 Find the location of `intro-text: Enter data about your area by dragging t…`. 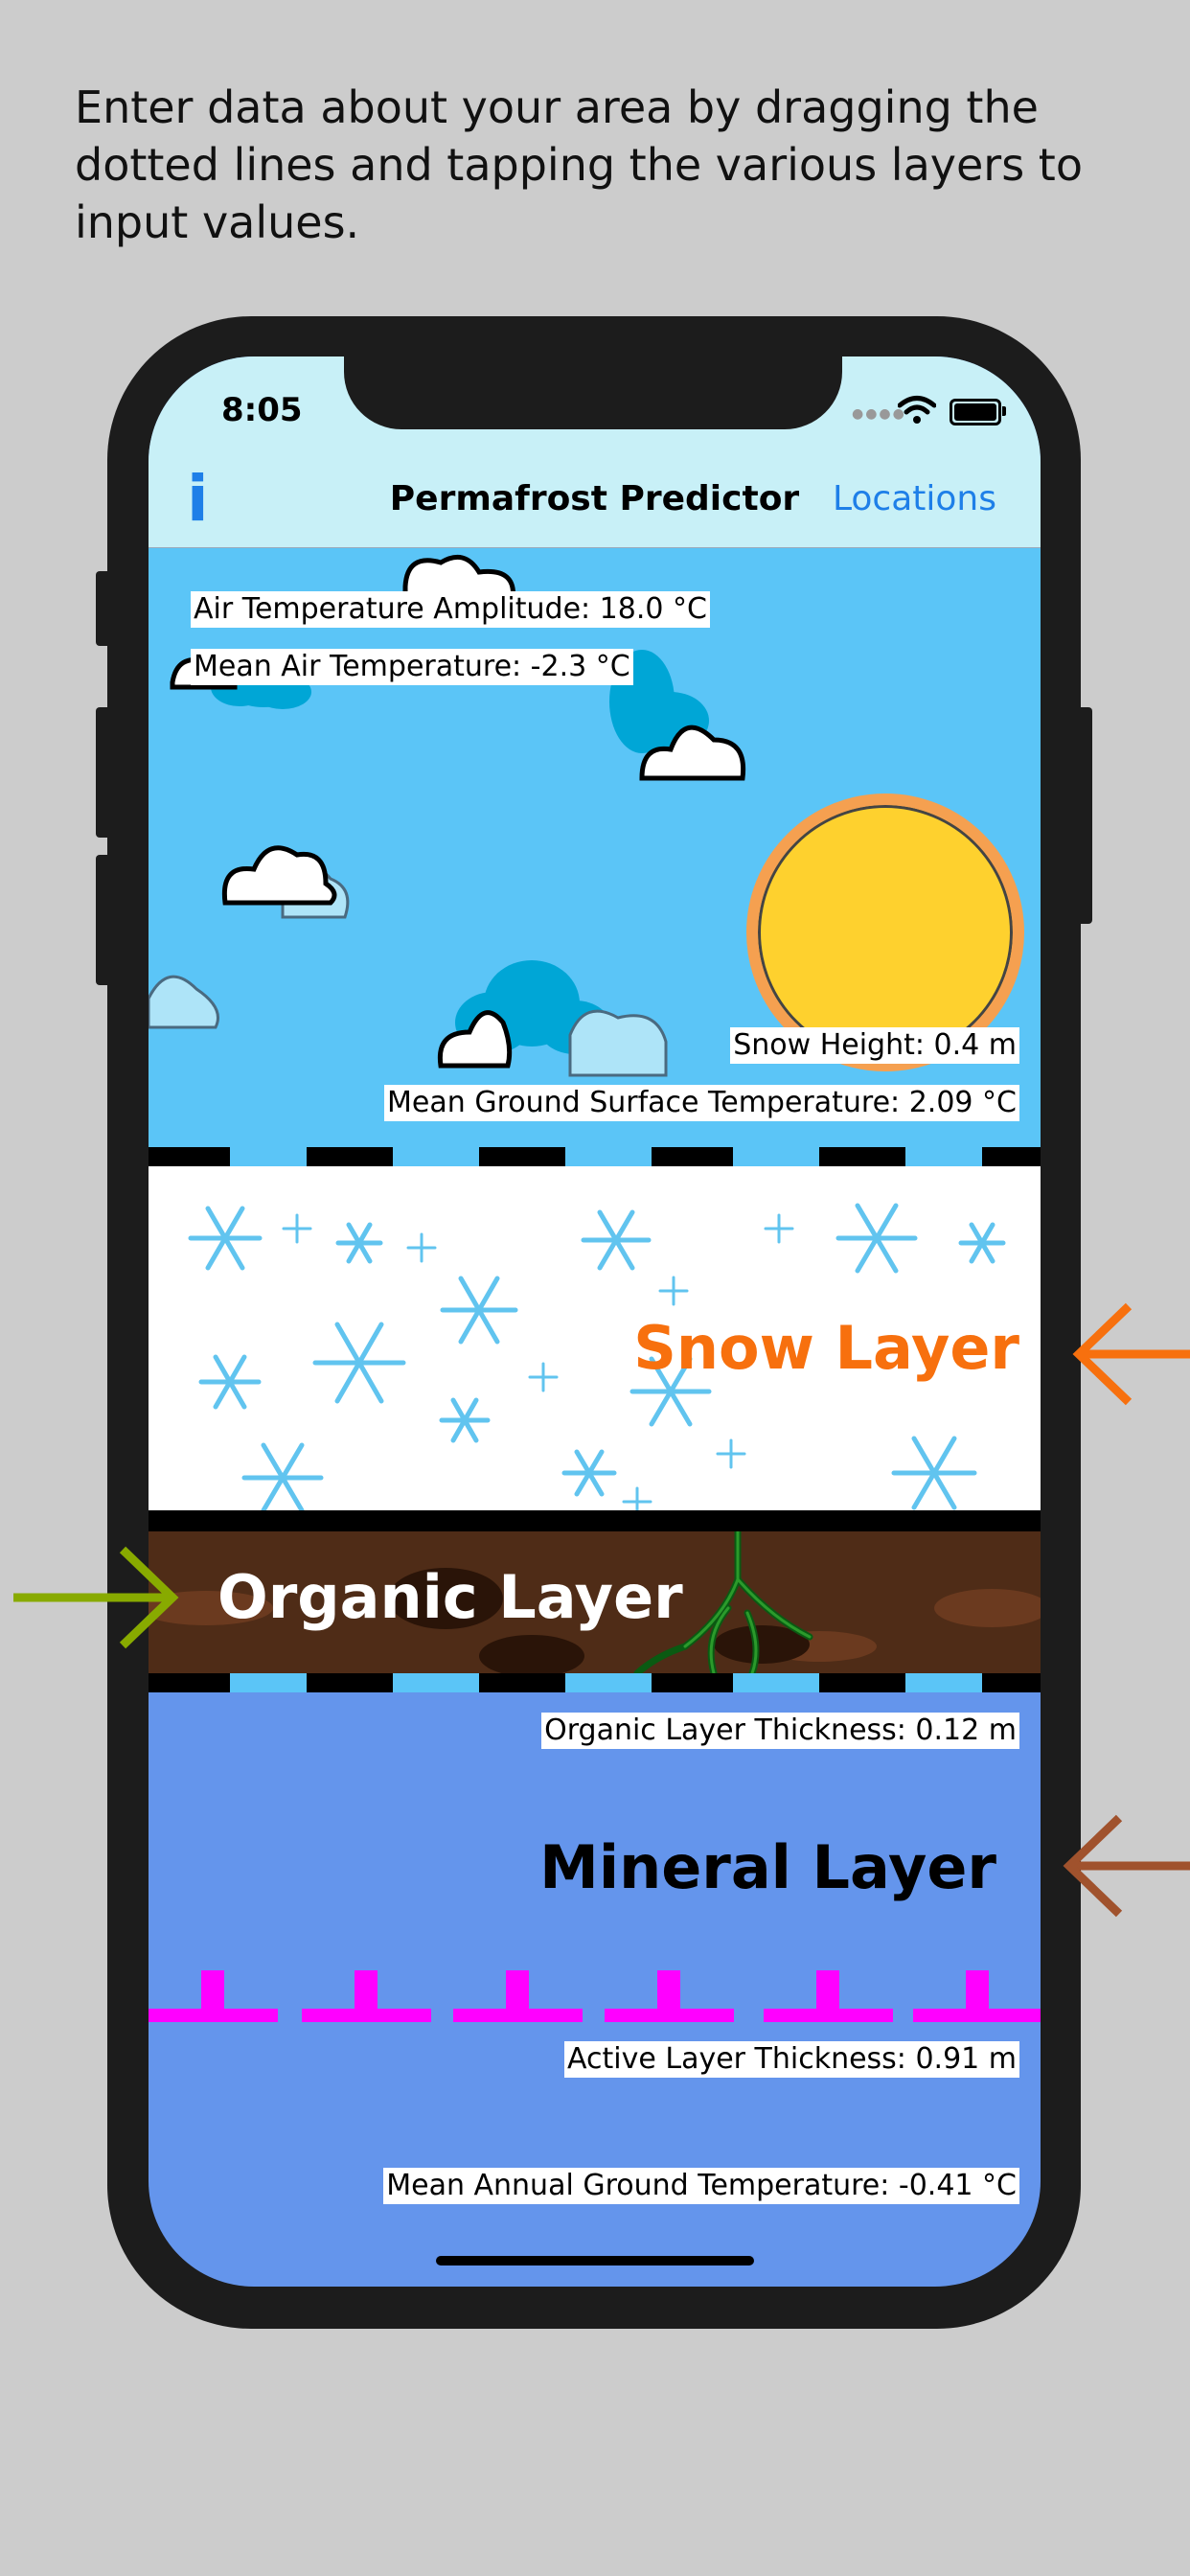

intro-text: Enter data about your area by dragging t… is located at coordinates (579, 164).